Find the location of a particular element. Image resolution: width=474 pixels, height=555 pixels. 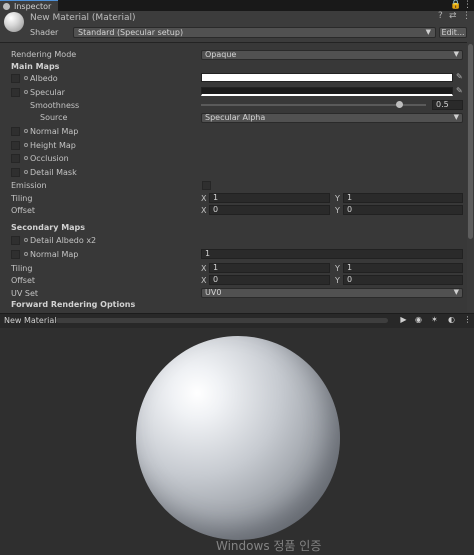

offset-x-axis-label: X is located at coordinates (204, 210).